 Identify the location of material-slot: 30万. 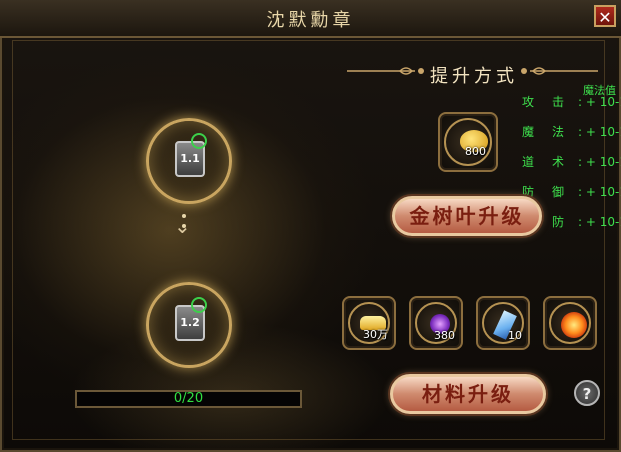
(369, 323).